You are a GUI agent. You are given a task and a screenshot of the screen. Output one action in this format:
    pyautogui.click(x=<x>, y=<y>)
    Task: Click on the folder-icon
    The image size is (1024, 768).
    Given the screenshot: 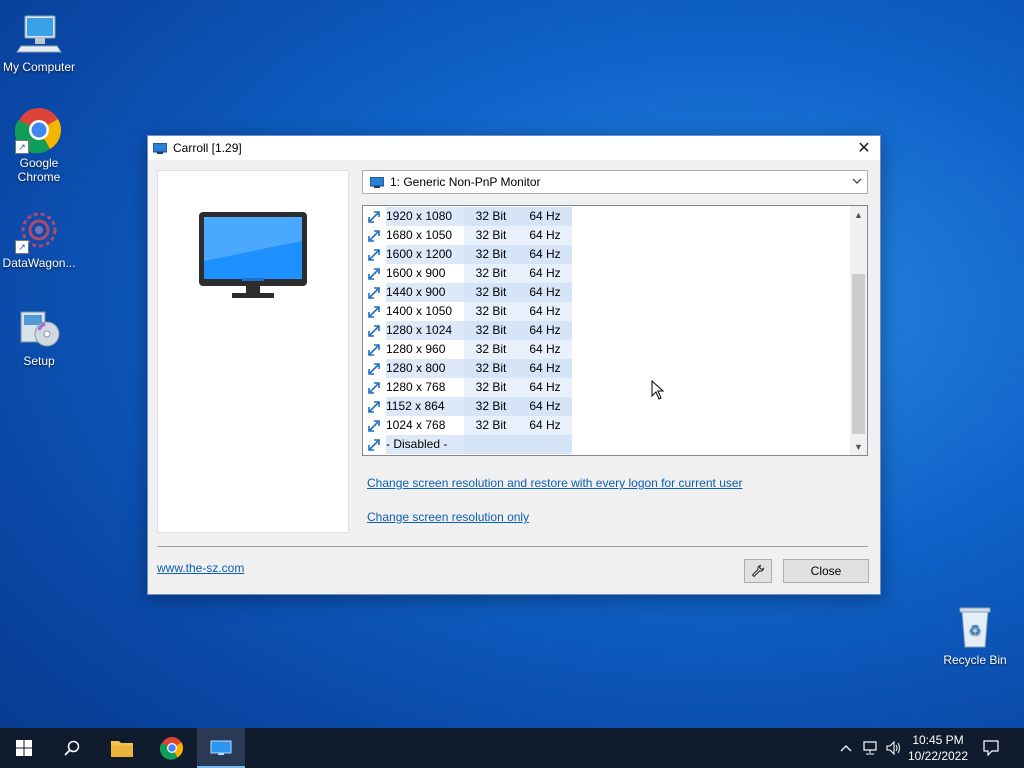 What is the action you would take?
    pyautogui.click(x=122, y=749)
    